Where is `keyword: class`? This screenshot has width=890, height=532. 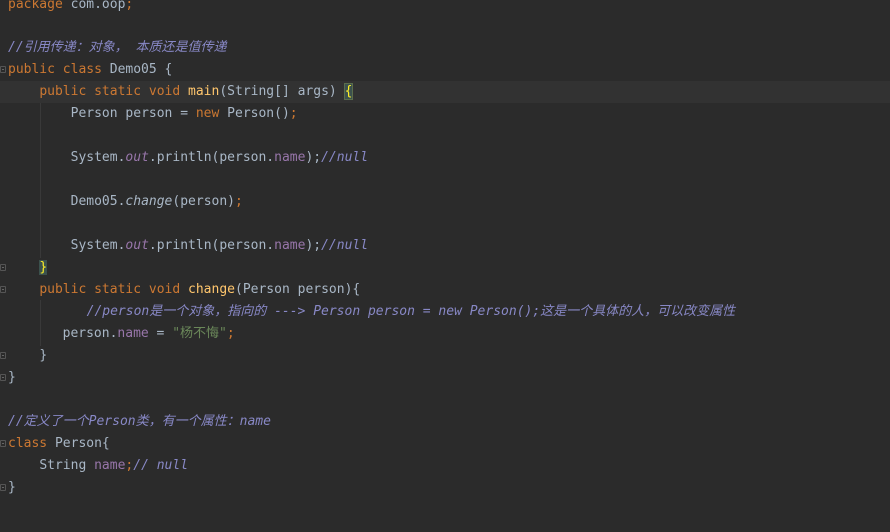 keyword: class is located at coordinates (28, 443).